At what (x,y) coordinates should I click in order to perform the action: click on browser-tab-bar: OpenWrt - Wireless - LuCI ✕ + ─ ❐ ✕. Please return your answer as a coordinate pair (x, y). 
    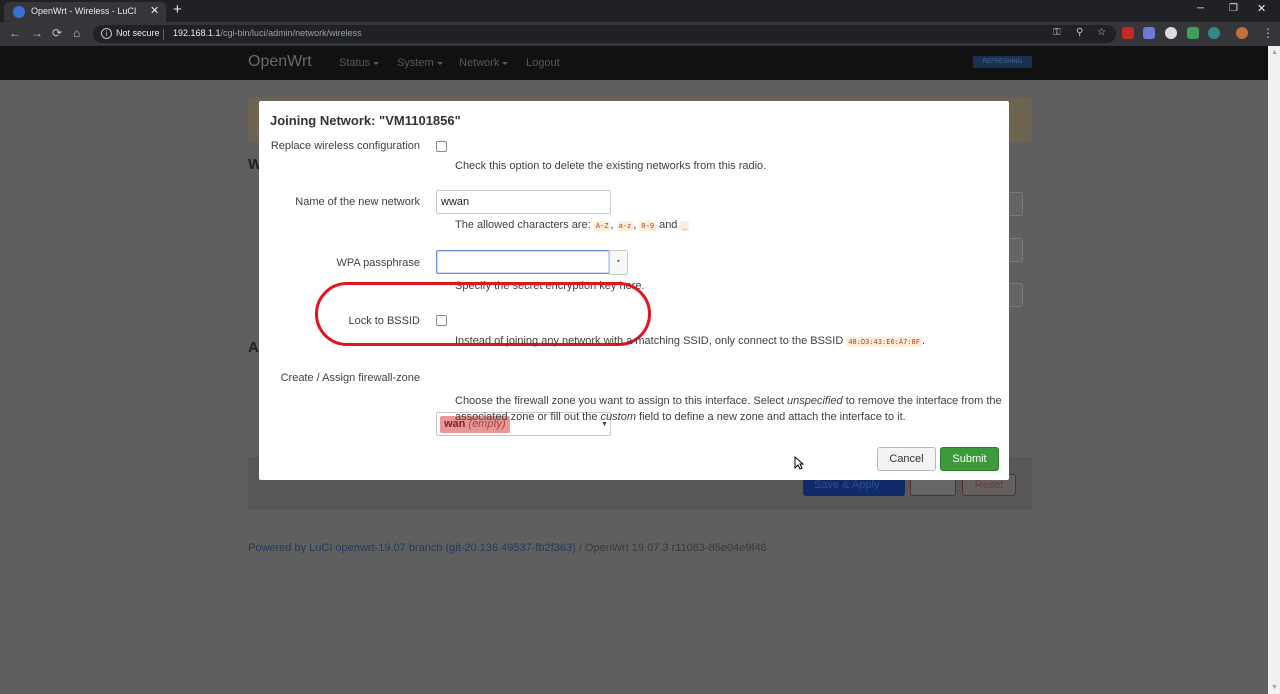
    Looking at the image, I should click on (640, 11).